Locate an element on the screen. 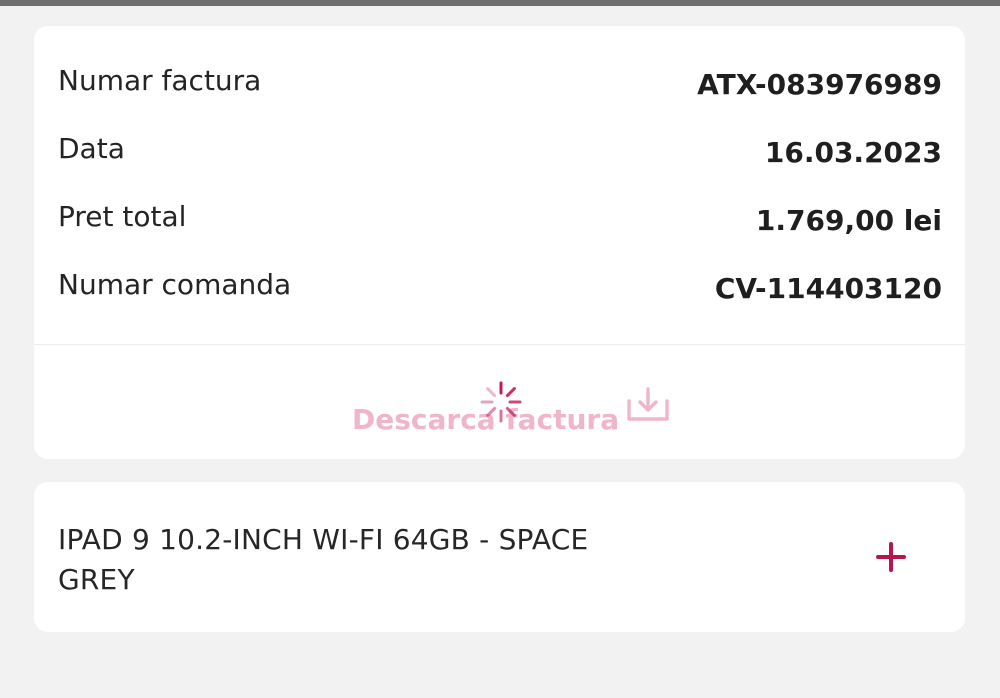  top-strip is located at coordinates (500, 3).